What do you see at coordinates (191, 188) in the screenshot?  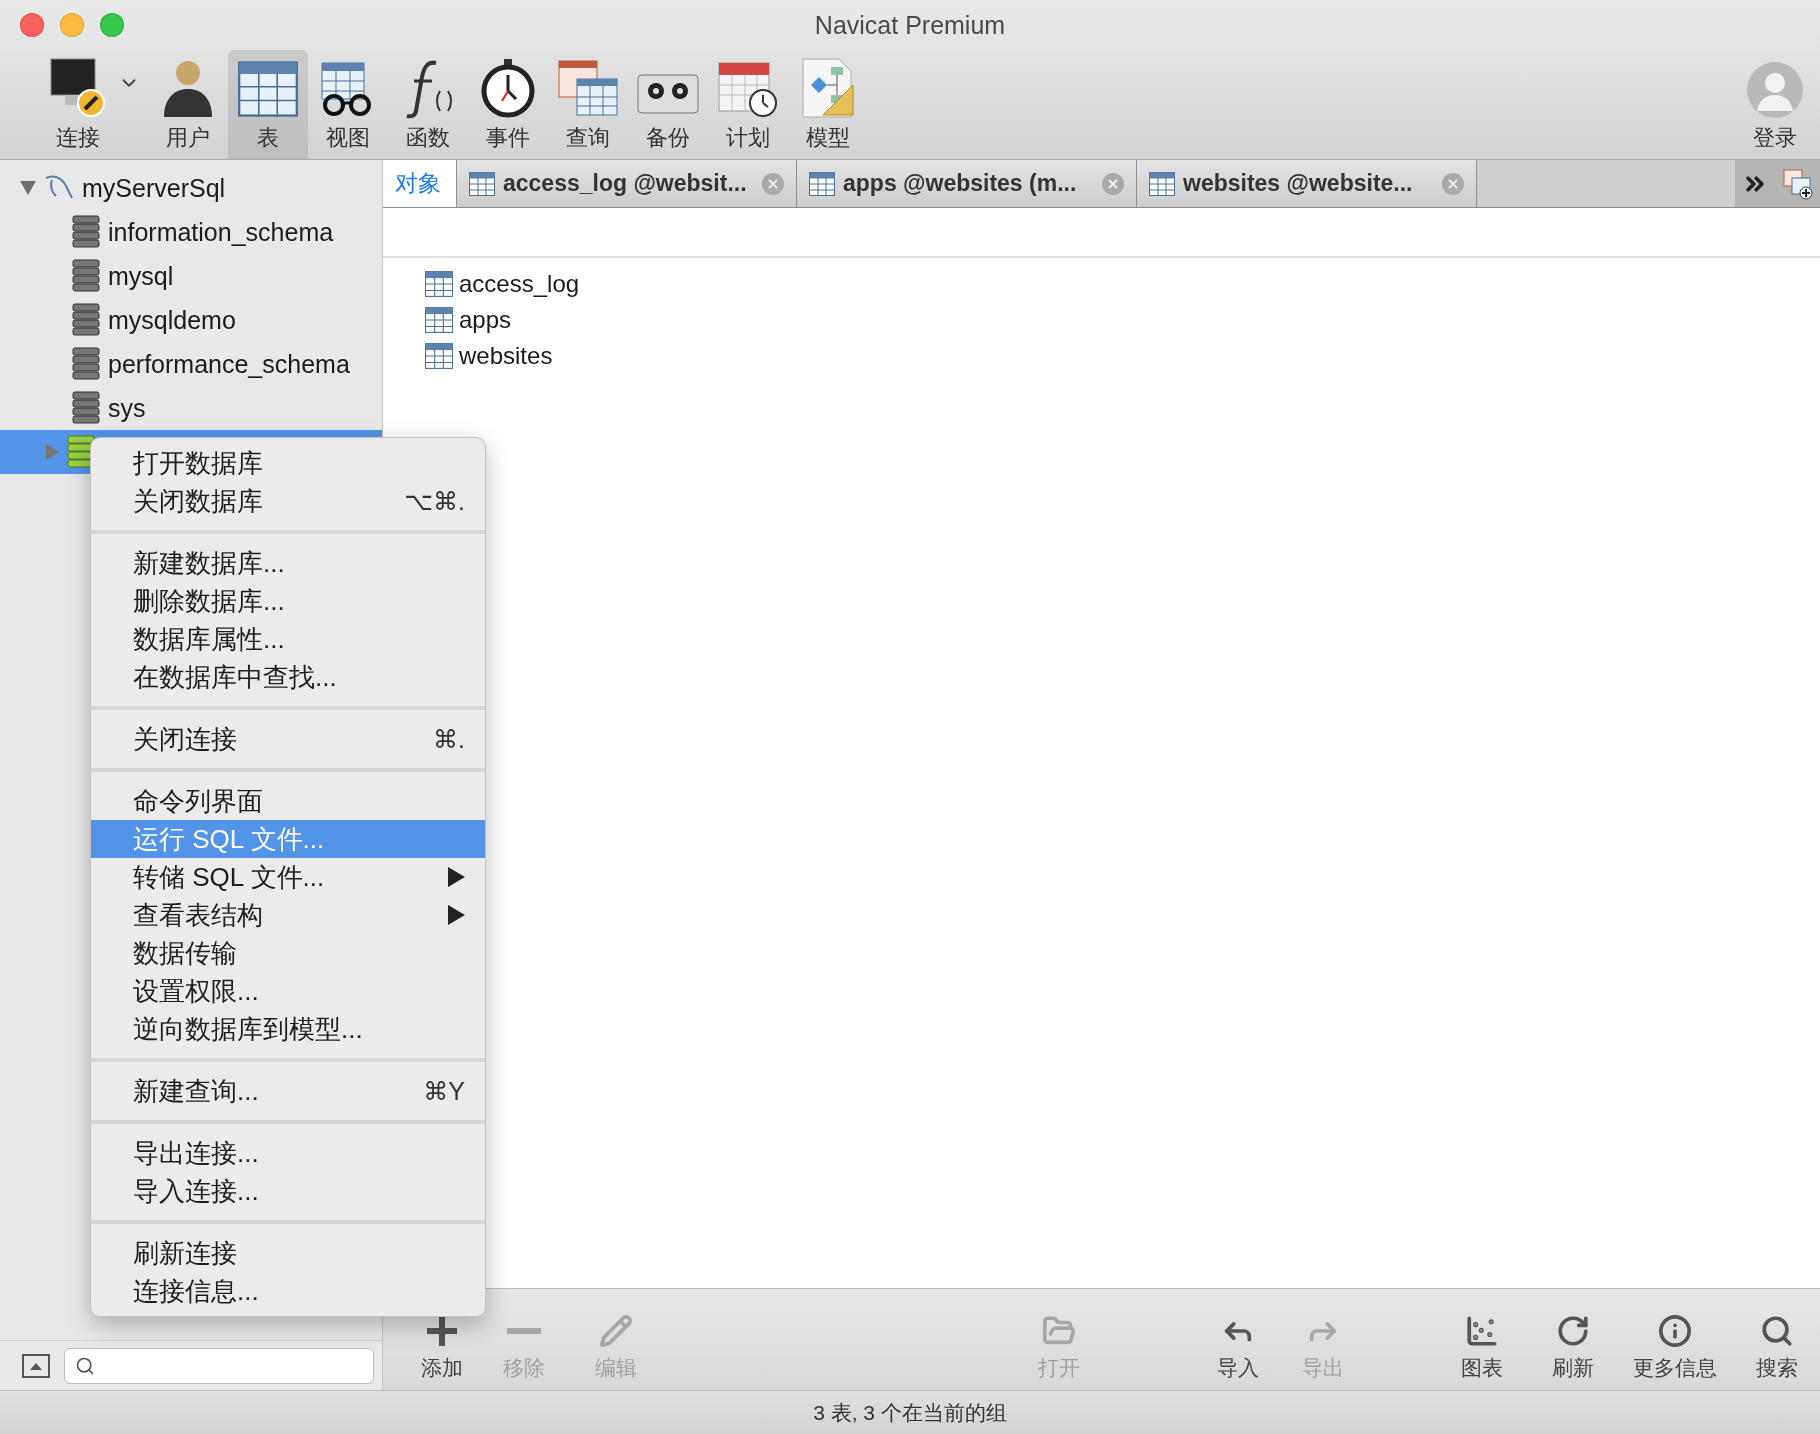 I see `tree-item: myServerSql` at bounding box center [191, 188].